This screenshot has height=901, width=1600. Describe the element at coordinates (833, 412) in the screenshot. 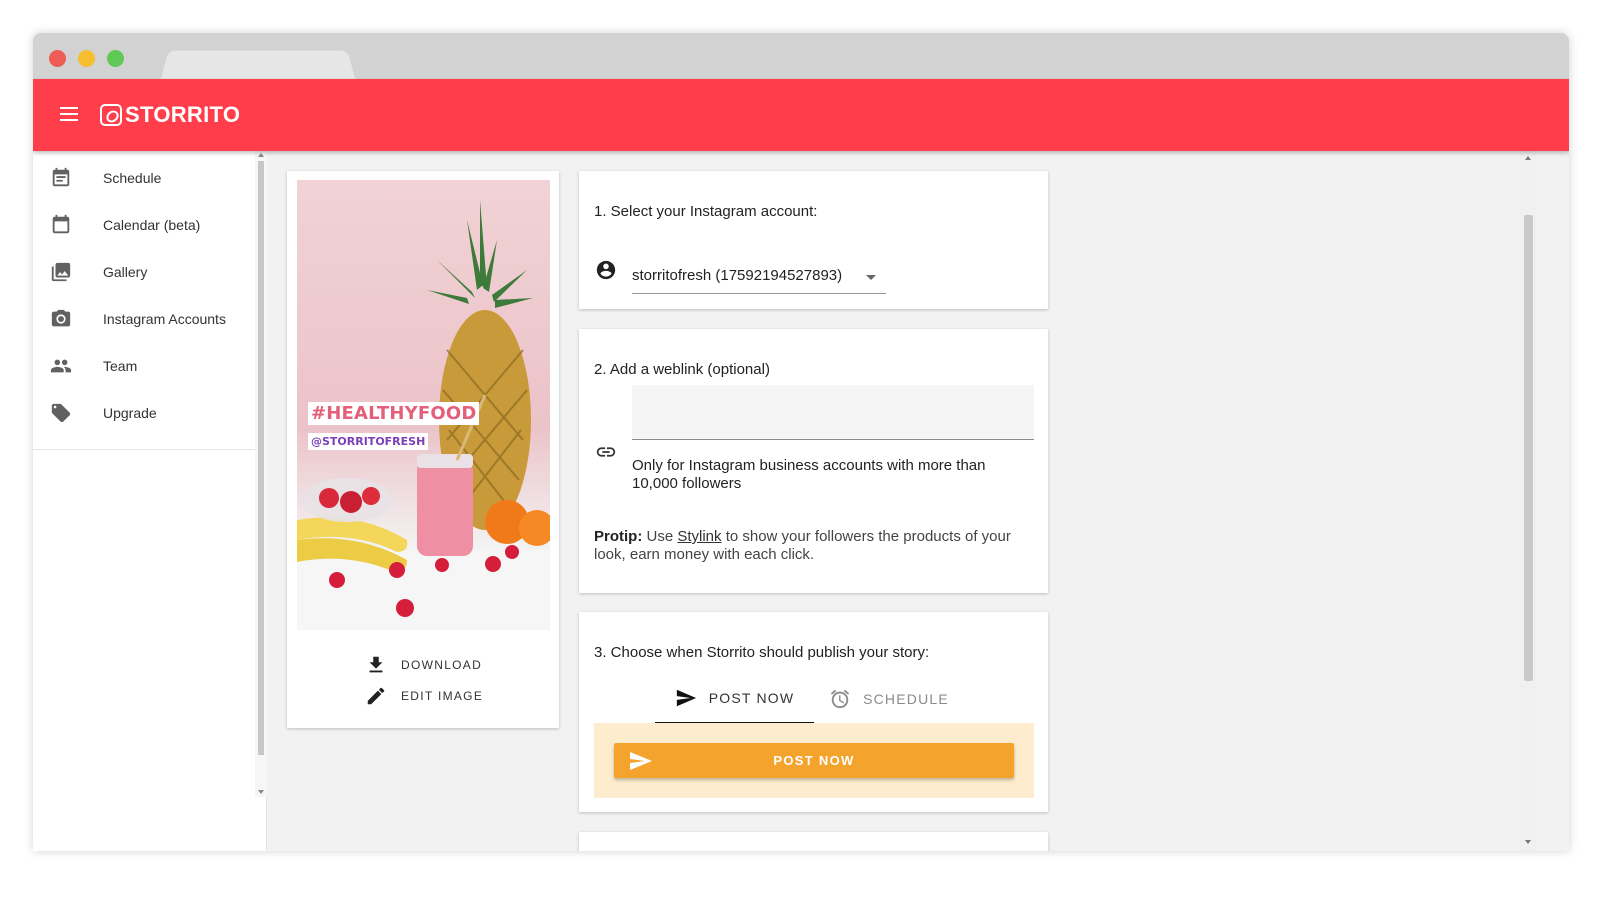

I see `weblink-input` at that location.